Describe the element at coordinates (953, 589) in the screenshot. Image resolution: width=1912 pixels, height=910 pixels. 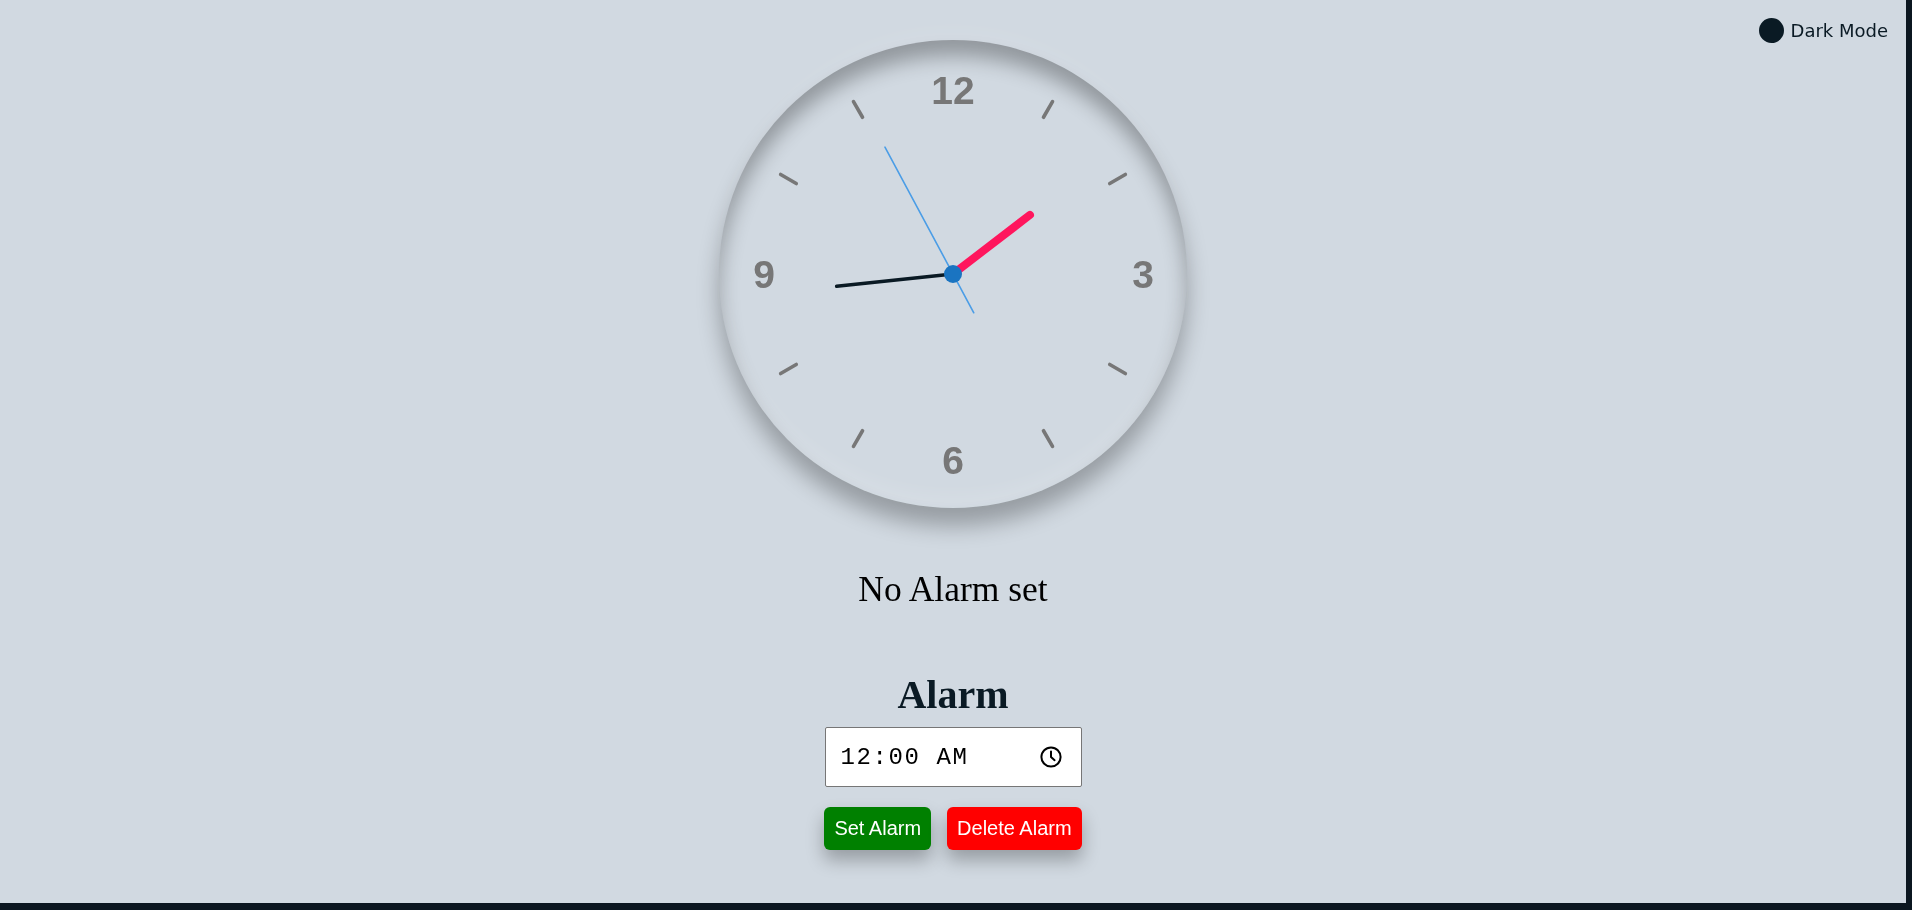
I see `alarm-status-text: No Alarm set` at that location.